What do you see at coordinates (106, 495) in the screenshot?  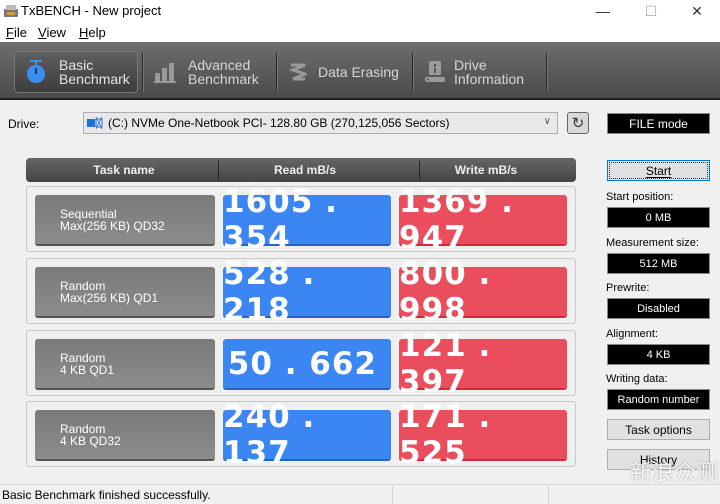 I see `status-message: Basic Benchmark finished successfully.` at bounding box center [106, 495].